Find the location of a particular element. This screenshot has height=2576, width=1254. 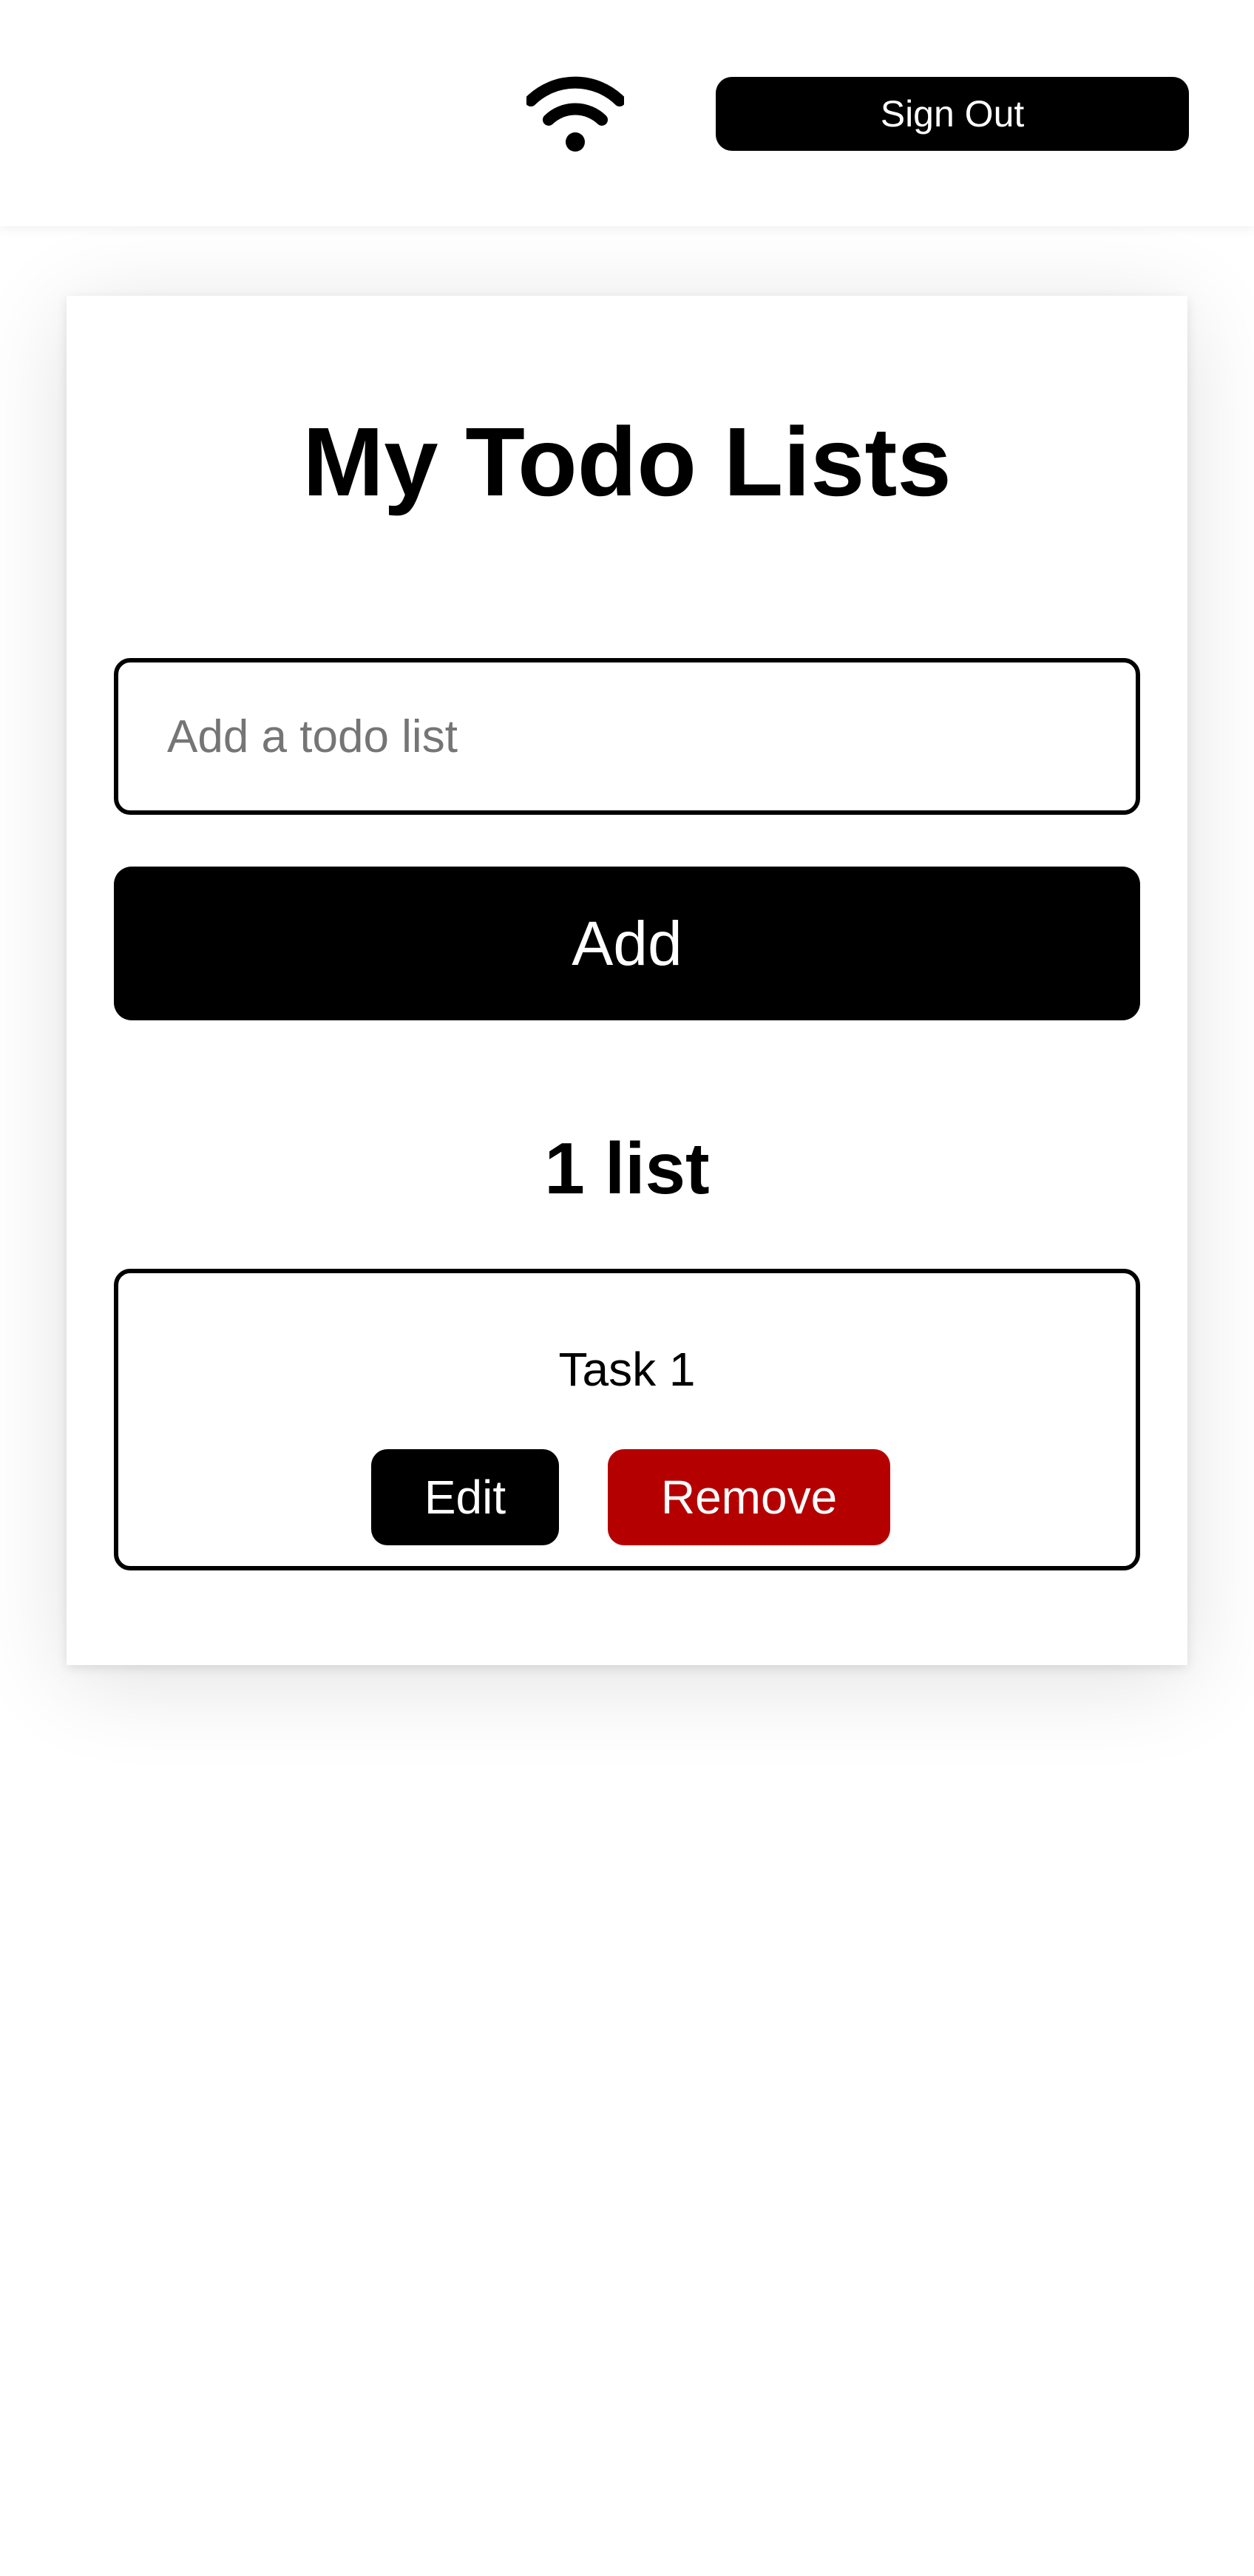

list-count: 1 list is located at coordinates (627, 1168).